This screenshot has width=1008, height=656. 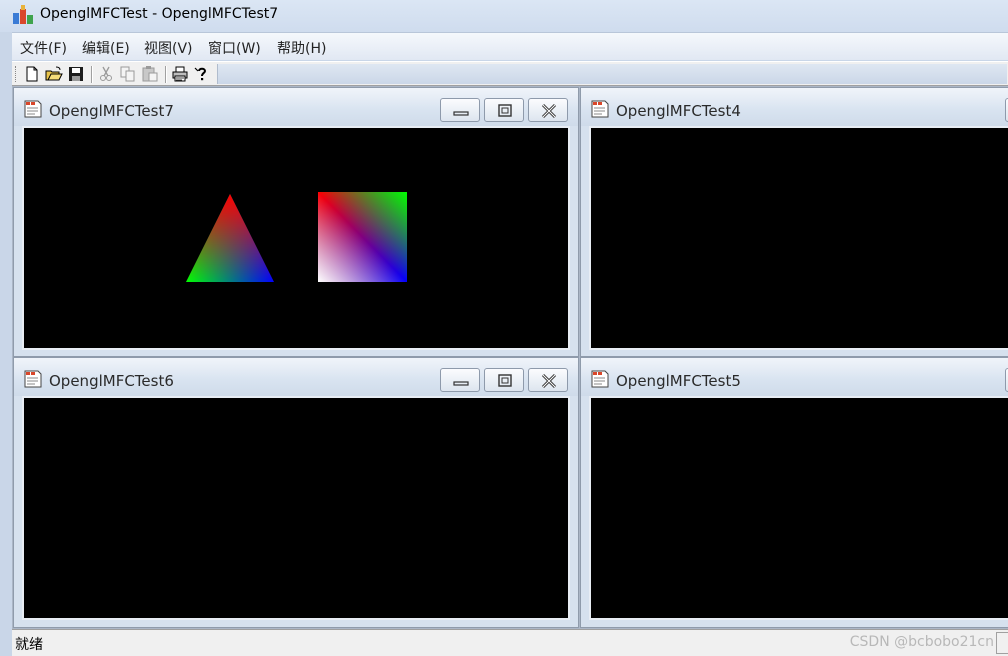 What do you see at coordinates (1002, 643) in the screenshot?
I see `status-pane` at bounding box center [1002, 643].